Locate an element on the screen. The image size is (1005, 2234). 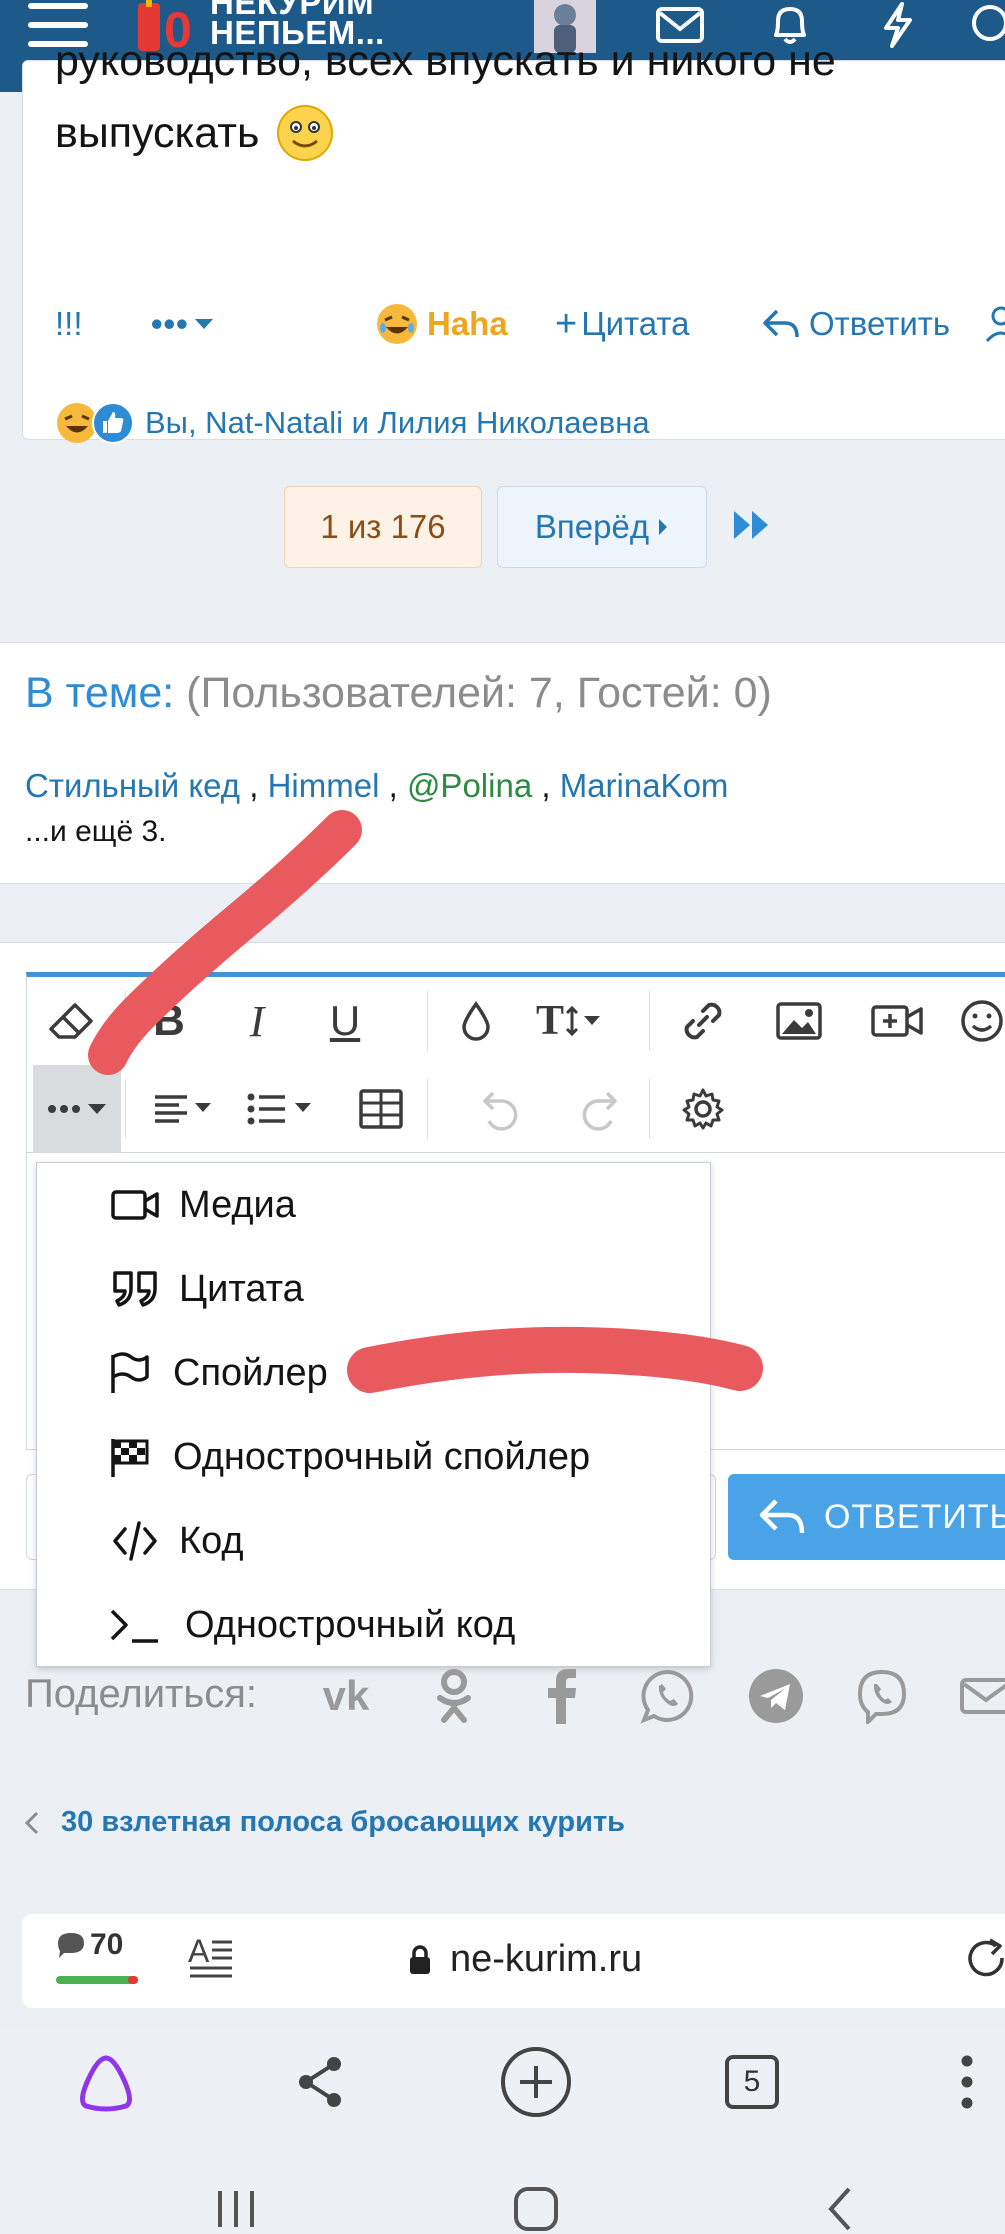
rating-bar is located at coordinates (97, 1980).